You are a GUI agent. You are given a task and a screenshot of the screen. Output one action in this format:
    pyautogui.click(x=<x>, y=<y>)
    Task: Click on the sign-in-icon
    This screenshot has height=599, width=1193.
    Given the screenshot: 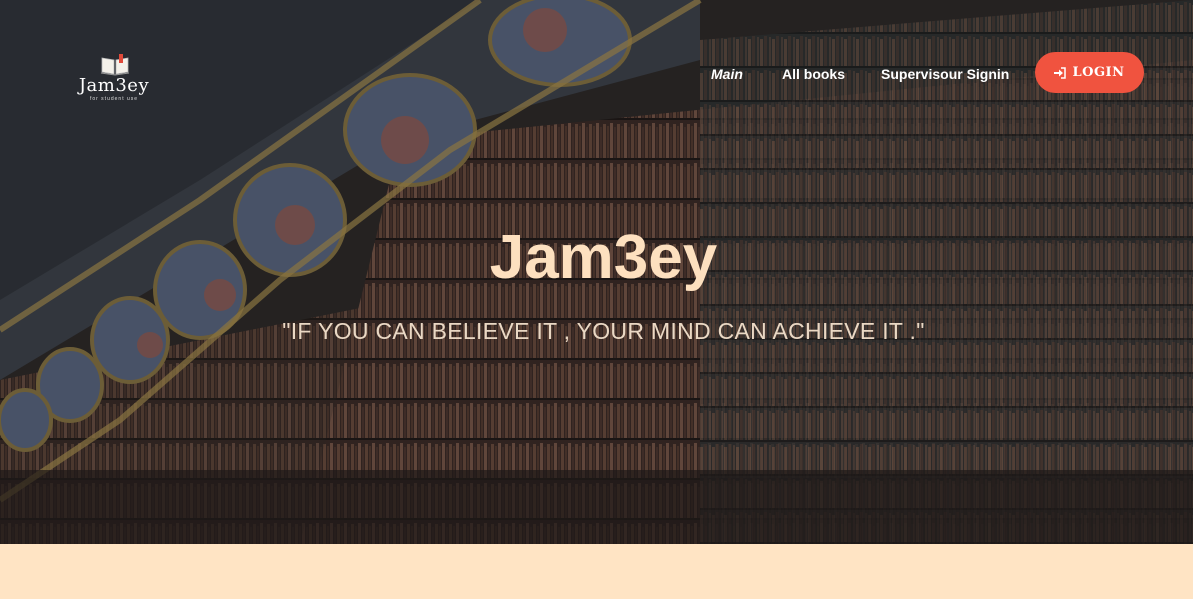 What is the action you would take?
    pyautogui.click(x=1060, y=72)
    